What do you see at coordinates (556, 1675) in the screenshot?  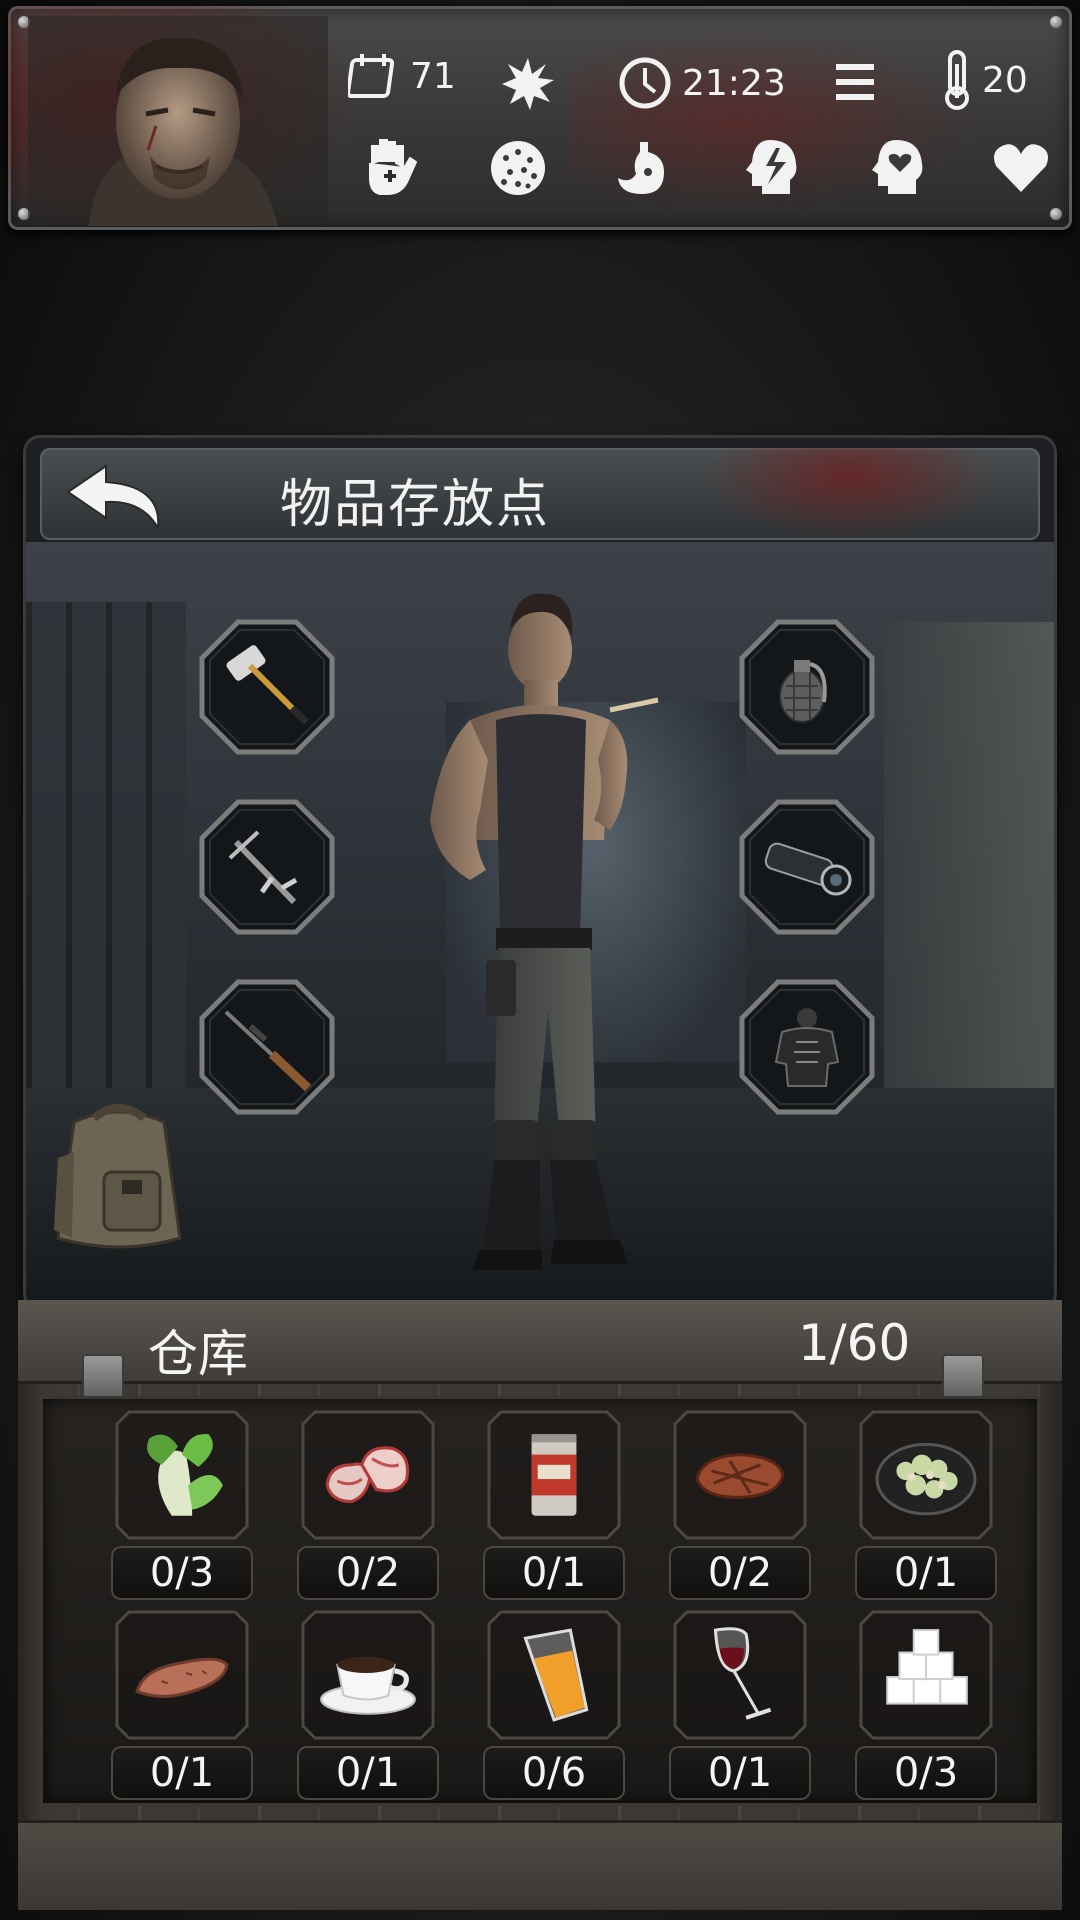 I see `juice-glass-icon` at bounding box center [556, 1675].